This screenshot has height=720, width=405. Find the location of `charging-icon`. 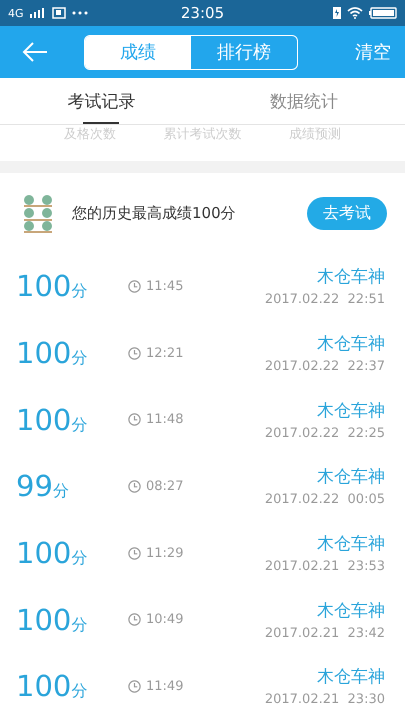

charging-icon is located at coordinates (337, 13).